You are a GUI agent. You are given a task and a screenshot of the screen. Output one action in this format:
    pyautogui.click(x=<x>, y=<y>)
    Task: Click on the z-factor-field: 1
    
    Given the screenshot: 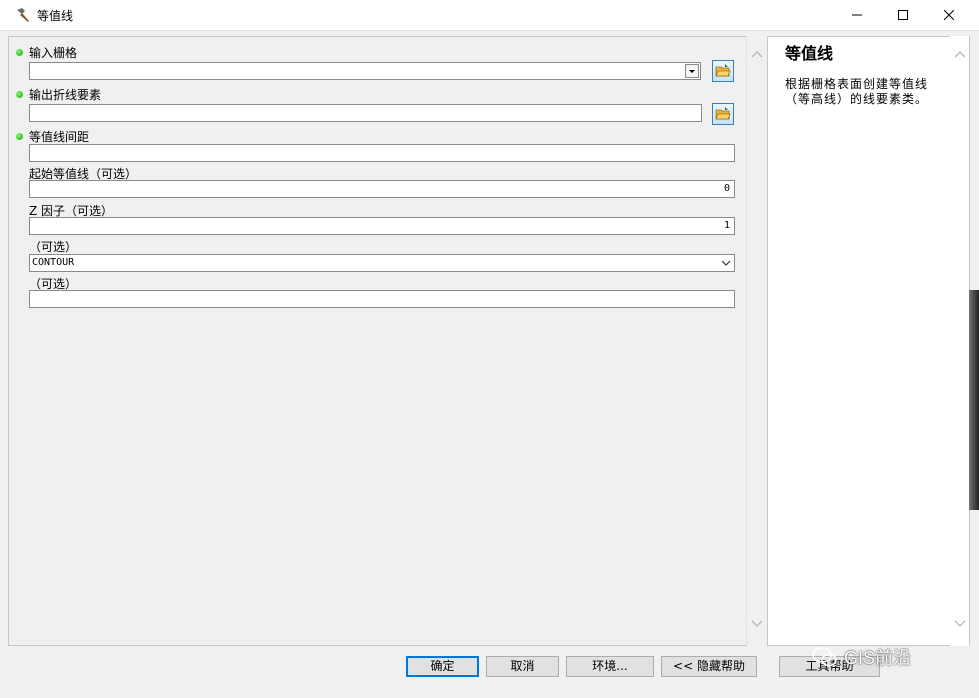 What is the action you would take?
    pyautogui.click(x=382, y=226)
    